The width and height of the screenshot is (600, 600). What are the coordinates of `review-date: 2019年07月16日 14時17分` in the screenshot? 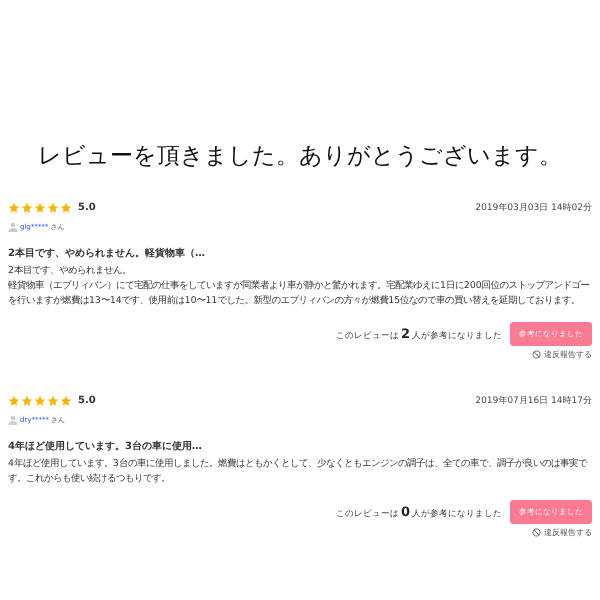 It's located at (533, 400).